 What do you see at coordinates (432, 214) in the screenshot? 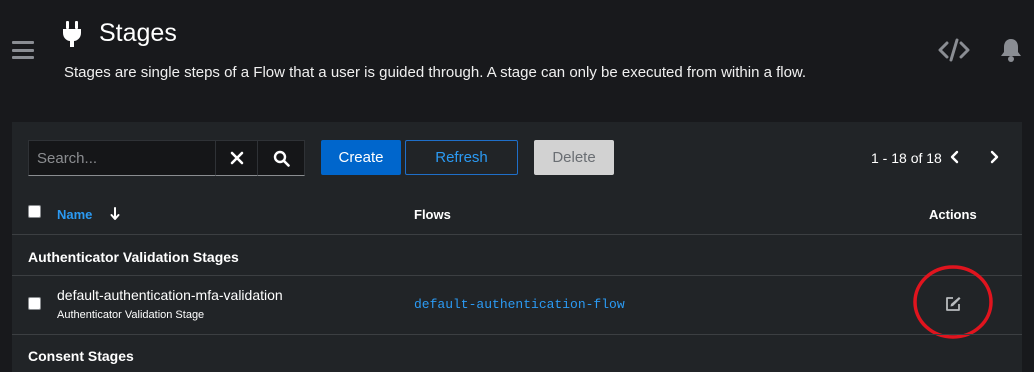
I see `column-header-flows: Flows` at bounding box center [432, 214].